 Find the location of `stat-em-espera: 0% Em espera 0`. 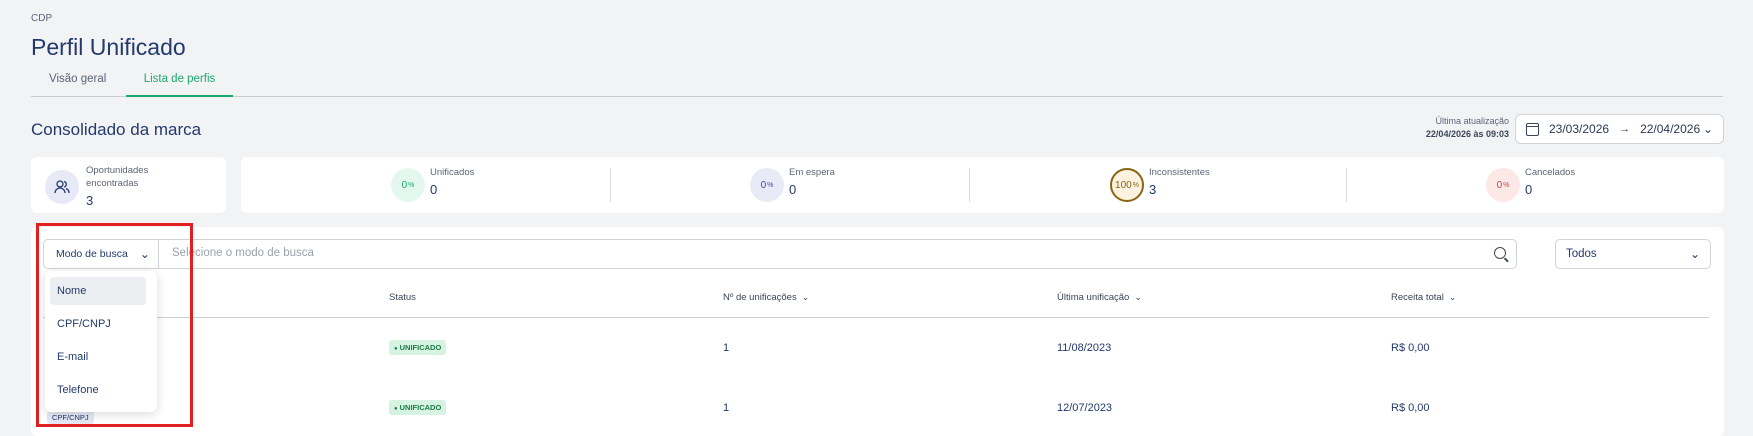

stat-em-espera: 0% Em espera 0 is located at coordinates (792, 185).